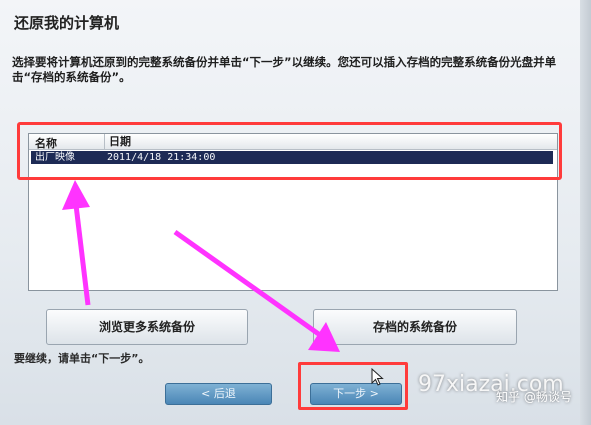 The width and height of the screenshot is (591, 425). I want to click on window-edge, so click(585, 212).